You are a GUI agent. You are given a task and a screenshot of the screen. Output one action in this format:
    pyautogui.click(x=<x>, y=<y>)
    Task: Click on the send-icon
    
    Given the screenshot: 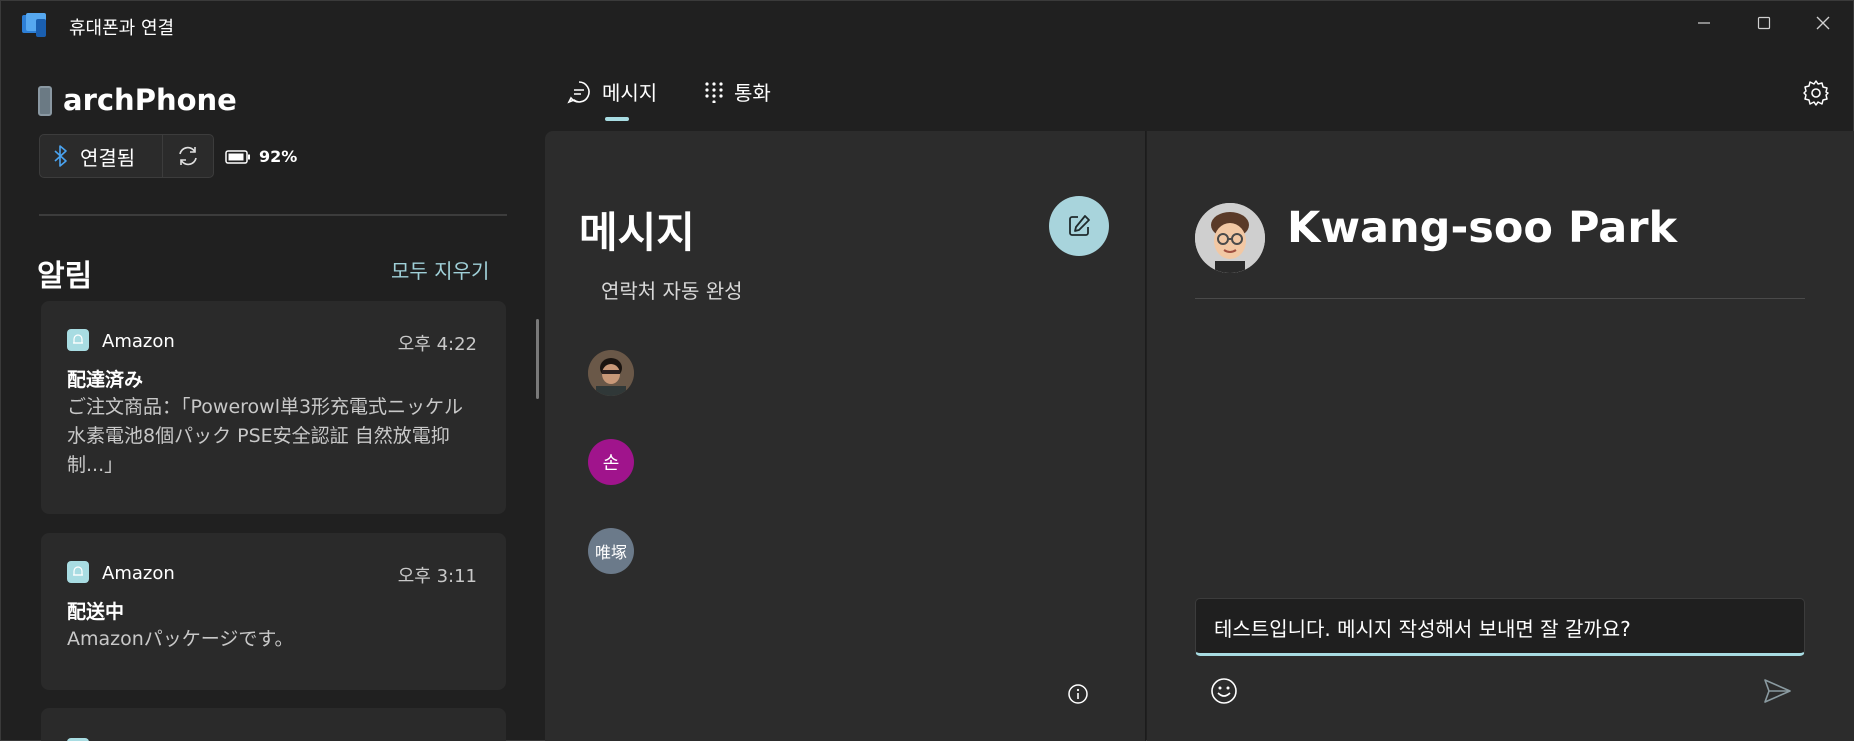 What is the action you would take?
    pyautogui.click(x=1777, y=691)
    